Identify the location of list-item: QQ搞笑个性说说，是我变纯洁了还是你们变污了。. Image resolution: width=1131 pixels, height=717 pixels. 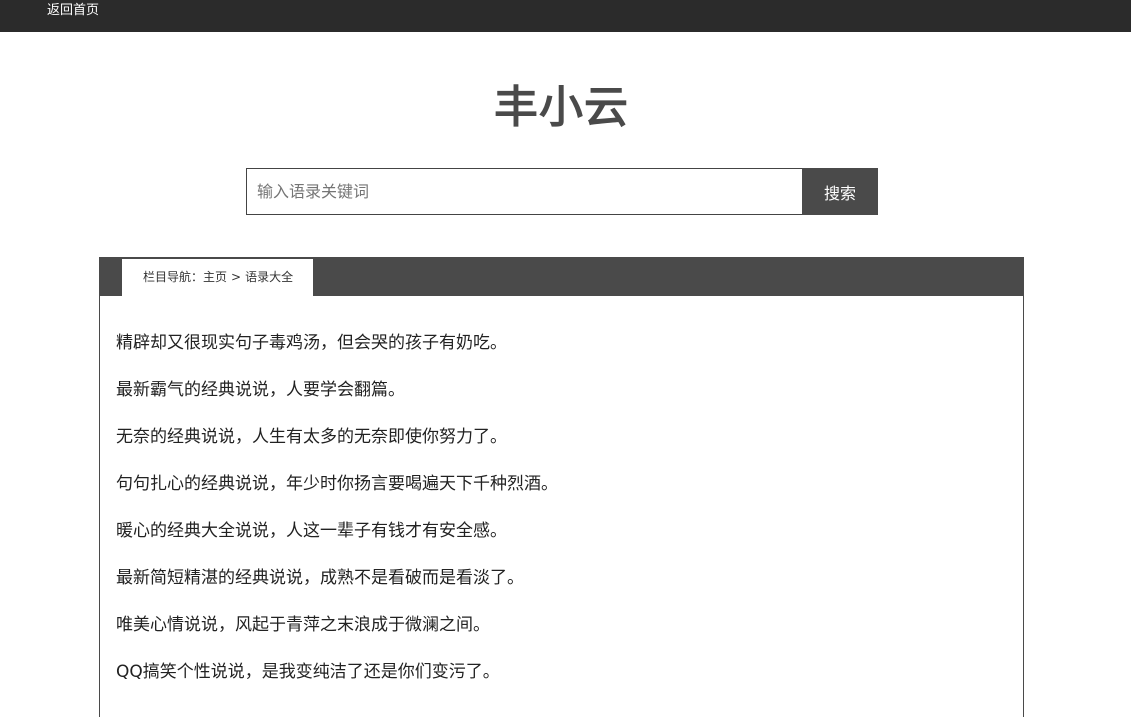
(337, 682).